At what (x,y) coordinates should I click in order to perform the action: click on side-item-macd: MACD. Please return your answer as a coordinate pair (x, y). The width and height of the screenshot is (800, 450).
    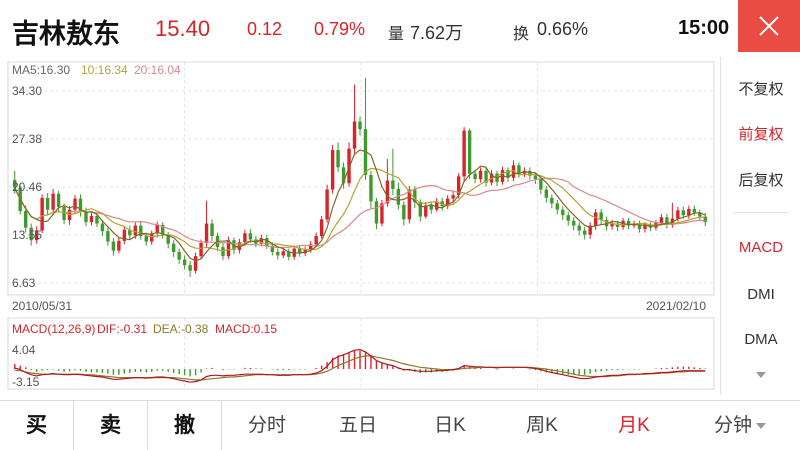
    Looking at the image, I should click on (760, 247).